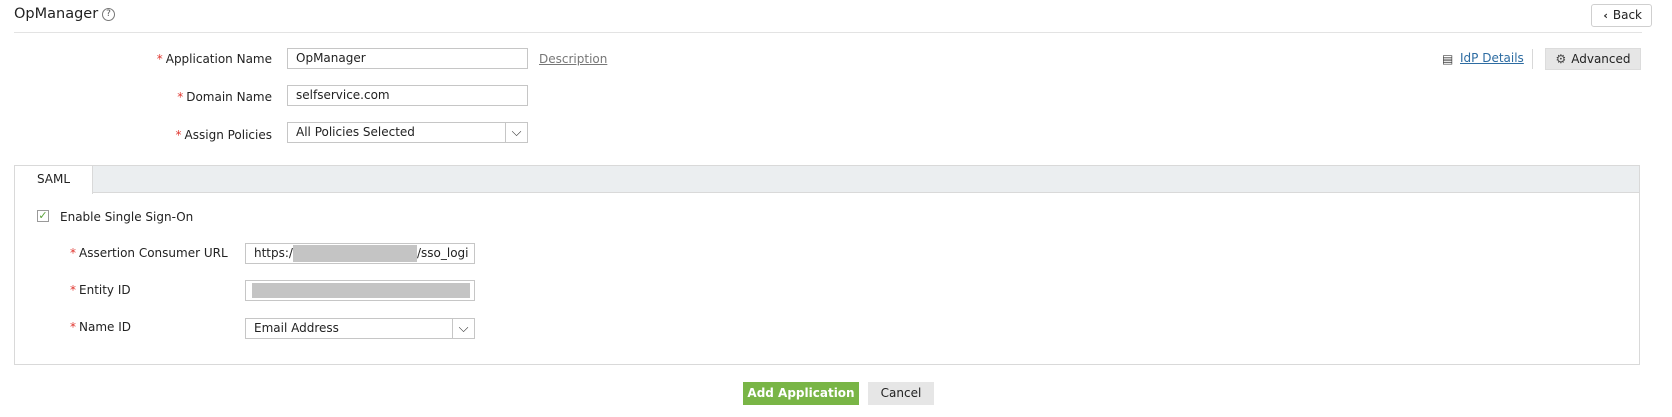 The width and height of the screenshot is (1672, 417). Describe the element at coordinates (105, 290) in the screenshot. I see `entity-id-label-text: Entity ID` at that location.